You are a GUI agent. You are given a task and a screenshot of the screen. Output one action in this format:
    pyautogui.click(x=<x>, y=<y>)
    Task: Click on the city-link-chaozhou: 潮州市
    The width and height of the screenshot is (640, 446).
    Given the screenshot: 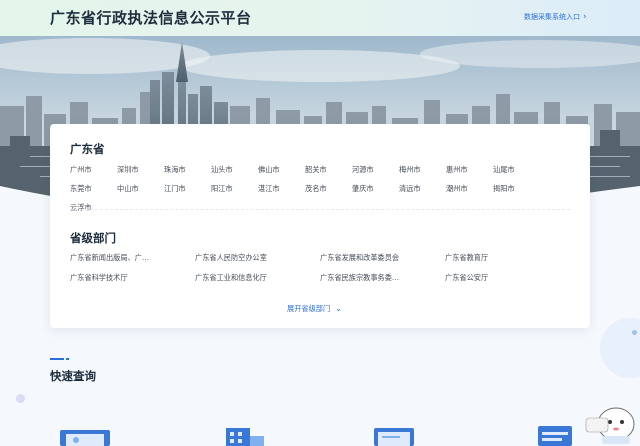 What is the action you would take?
    pyautogui.click(x=469, y=189)
    